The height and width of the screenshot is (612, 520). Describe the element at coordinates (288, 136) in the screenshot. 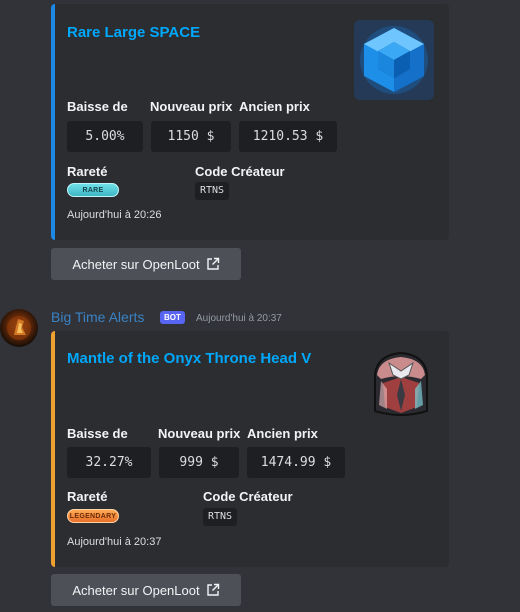

I see `old-price-value: 1210.53 $` at that location.